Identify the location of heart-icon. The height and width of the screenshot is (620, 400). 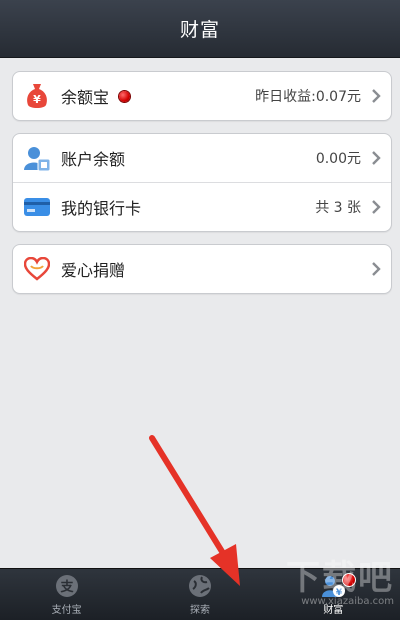
(37, 269).